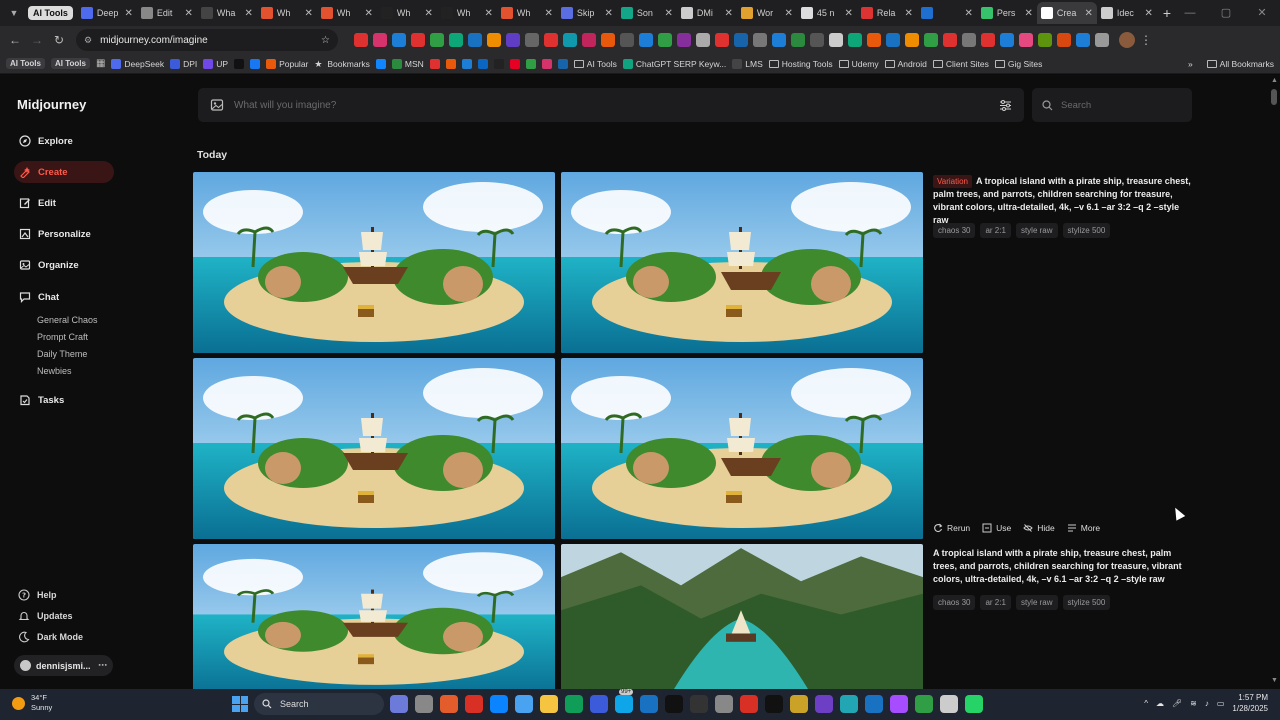 This screenshot has height=720, width=1280. What do you see at coordinates (50, 637) in the screenshot?
I see `dark-mode-toggle: Dark Mode` at bounding box center [50, 637].